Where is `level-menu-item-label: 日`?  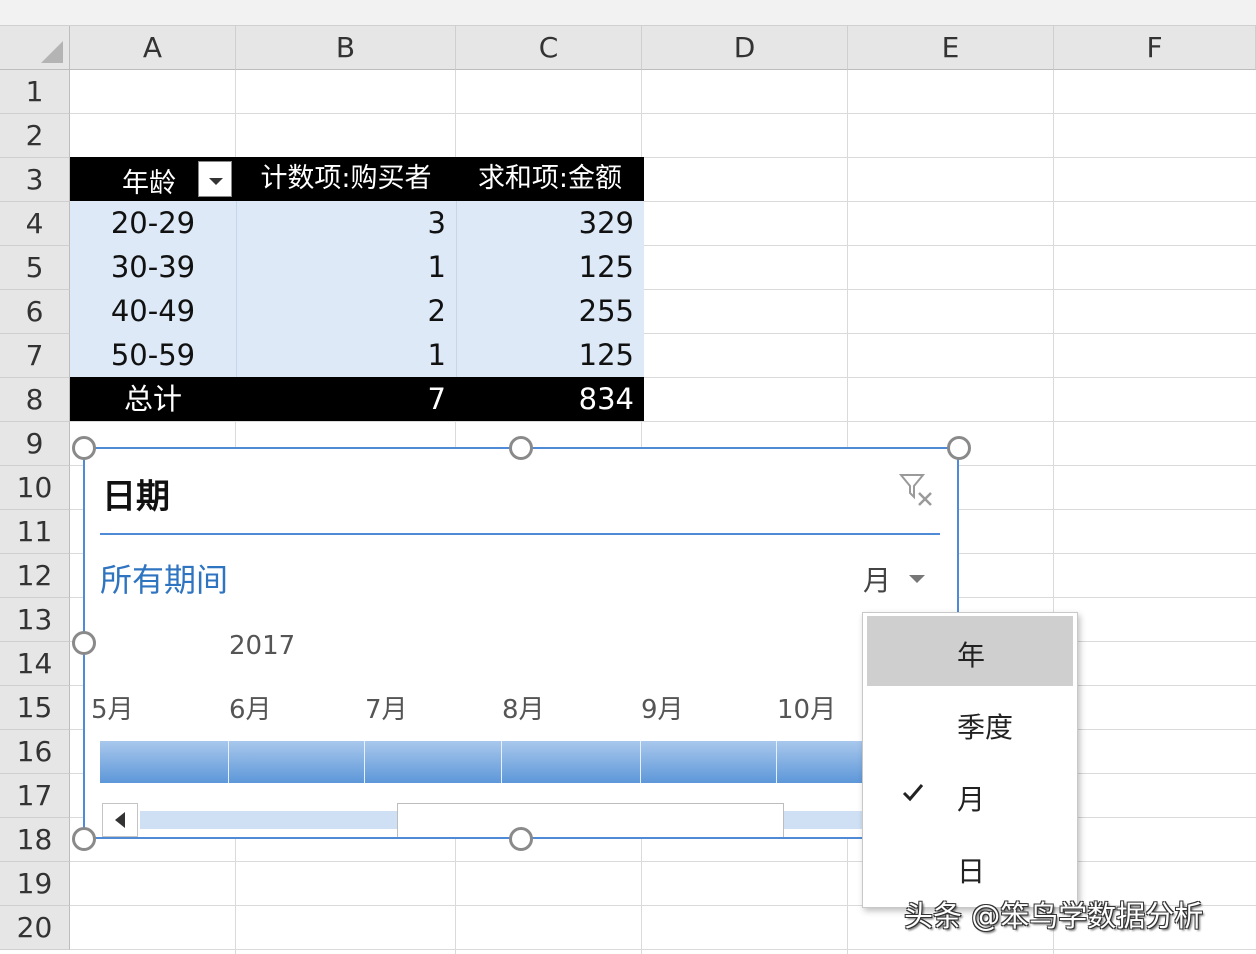 level-menu-item-label: 日 is located at coordinates (971, 871).